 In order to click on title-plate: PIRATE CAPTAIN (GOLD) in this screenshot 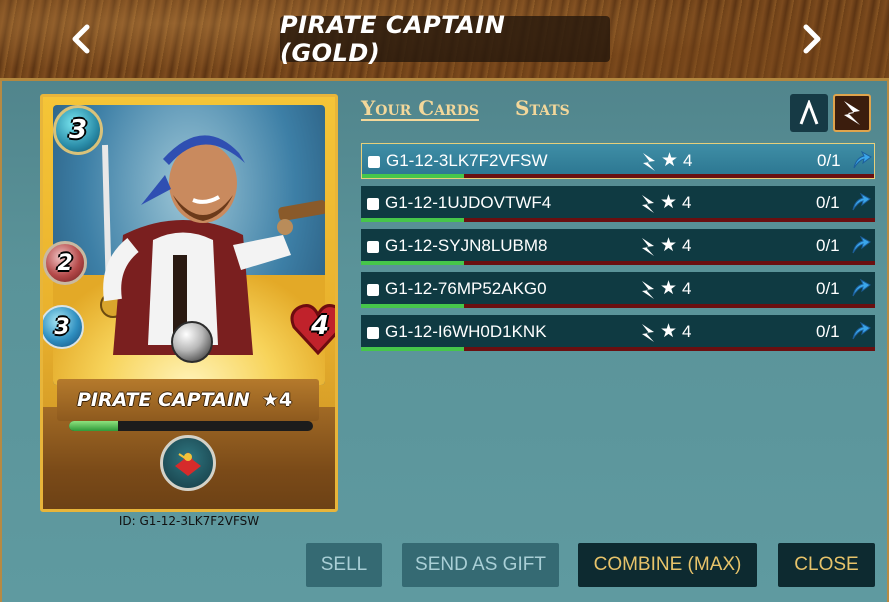, I will do `click(445, 39)`.